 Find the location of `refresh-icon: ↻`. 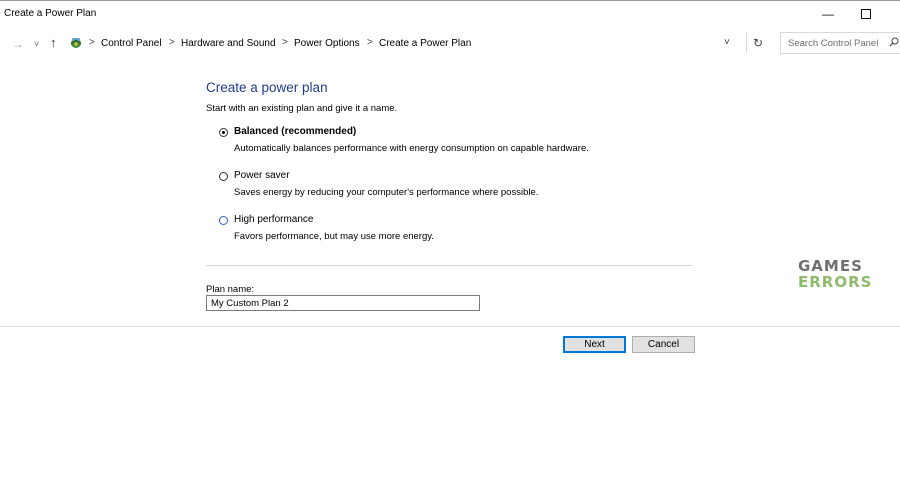

refresh-icon: ↻ is located at coordinates (758, 43).